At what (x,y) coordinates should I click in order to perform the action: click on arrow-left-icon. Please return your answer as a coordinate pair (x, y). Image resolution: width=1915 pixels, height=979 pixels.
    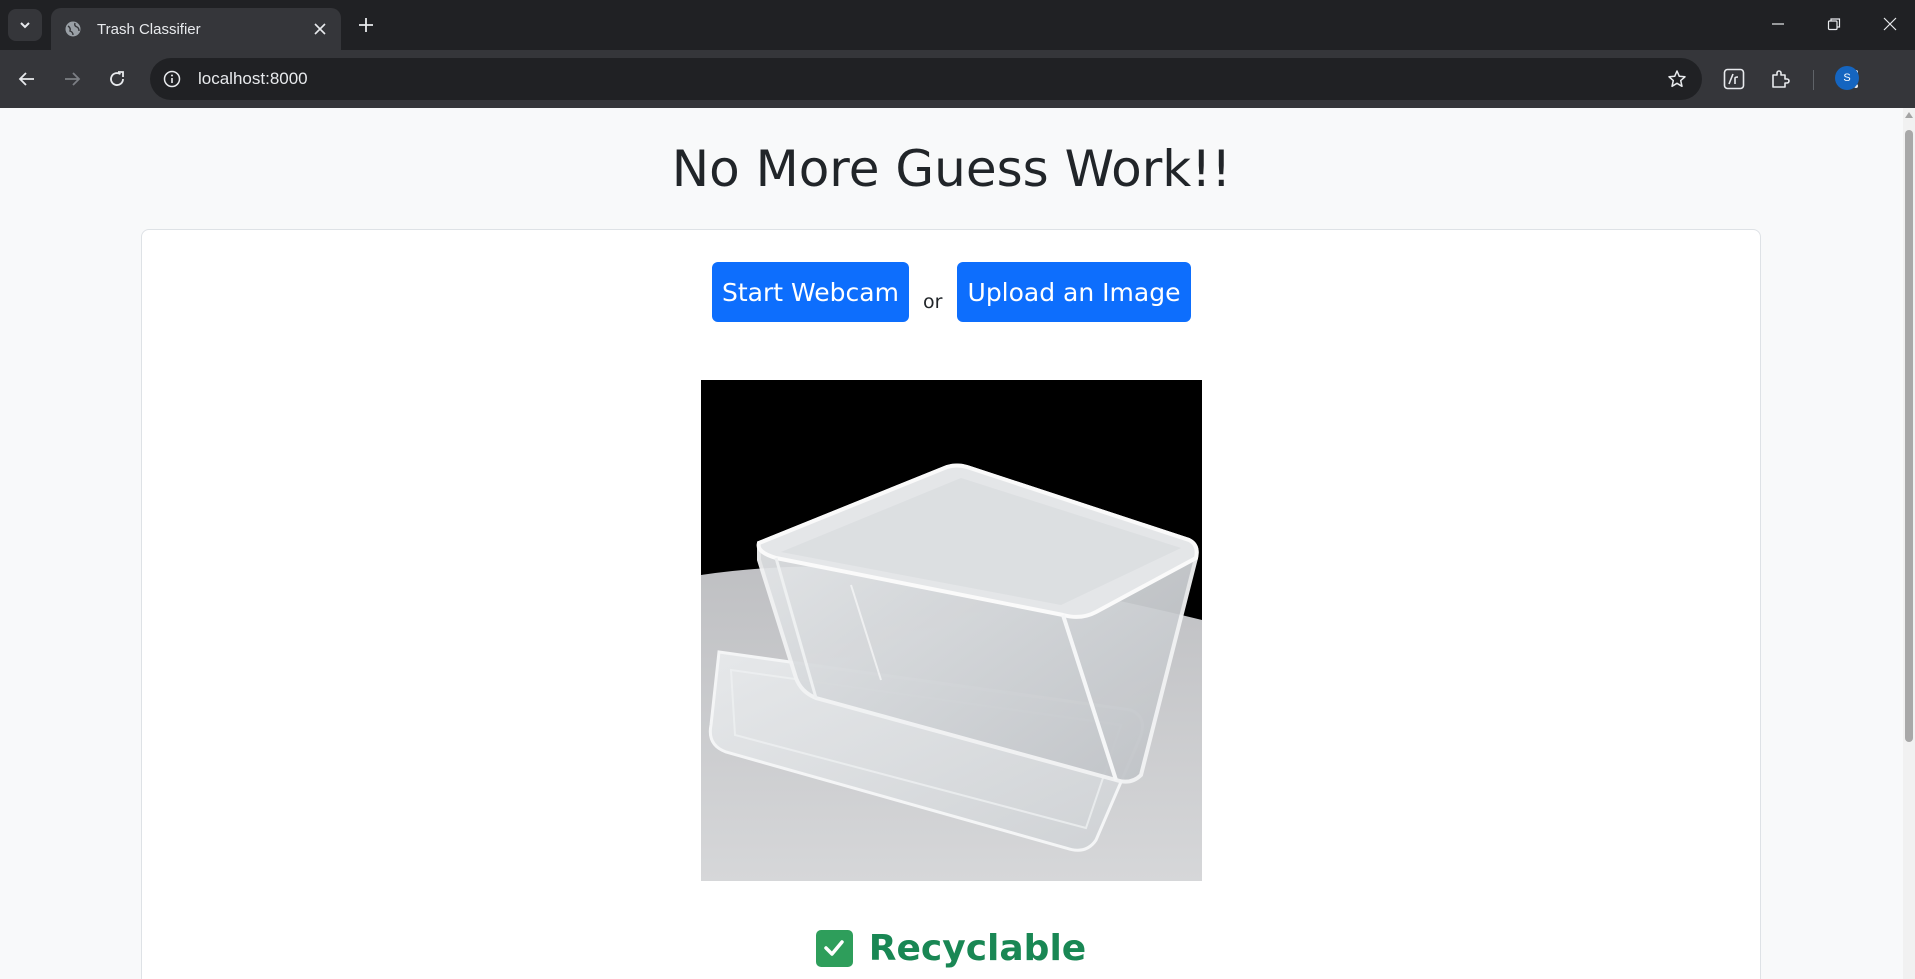
    Looking at the image, I should click on (26, 79).